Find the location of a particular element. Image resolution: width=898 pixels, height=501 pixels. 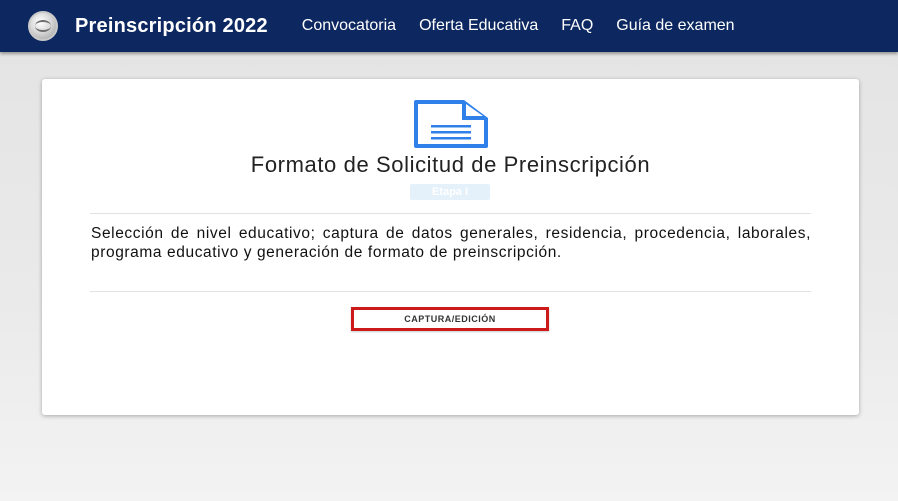

nav-link-faq: FAQ is located at coordinates (577, 26).